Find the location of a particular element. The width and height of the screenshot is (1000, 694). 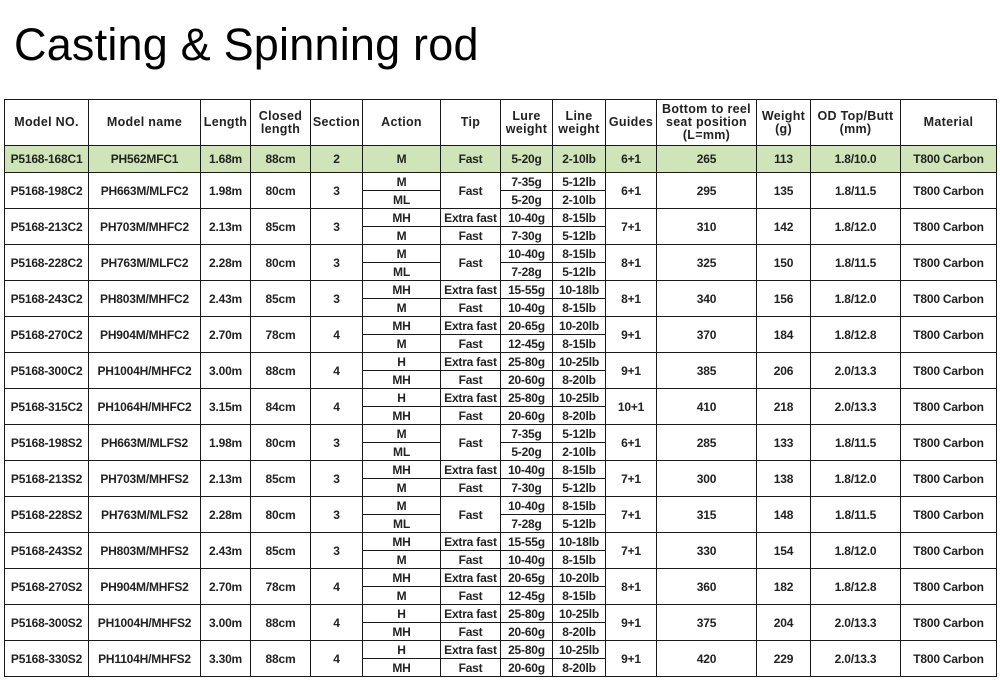

cell-closed-length: 84cm is located at coordinates (280, 406).